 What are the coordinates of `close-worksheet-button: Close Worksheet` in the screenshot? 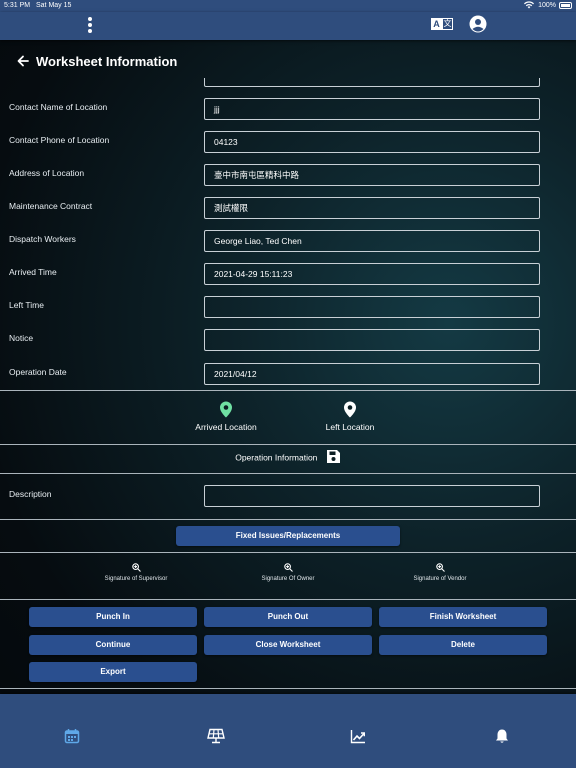 It's located at (288, 645).